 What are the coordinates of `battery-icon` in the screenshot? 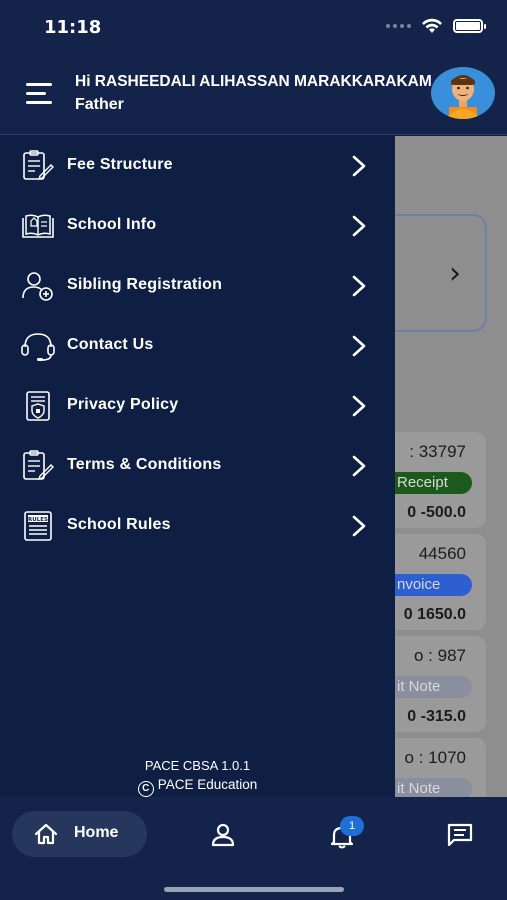 It's located at (469, 26).